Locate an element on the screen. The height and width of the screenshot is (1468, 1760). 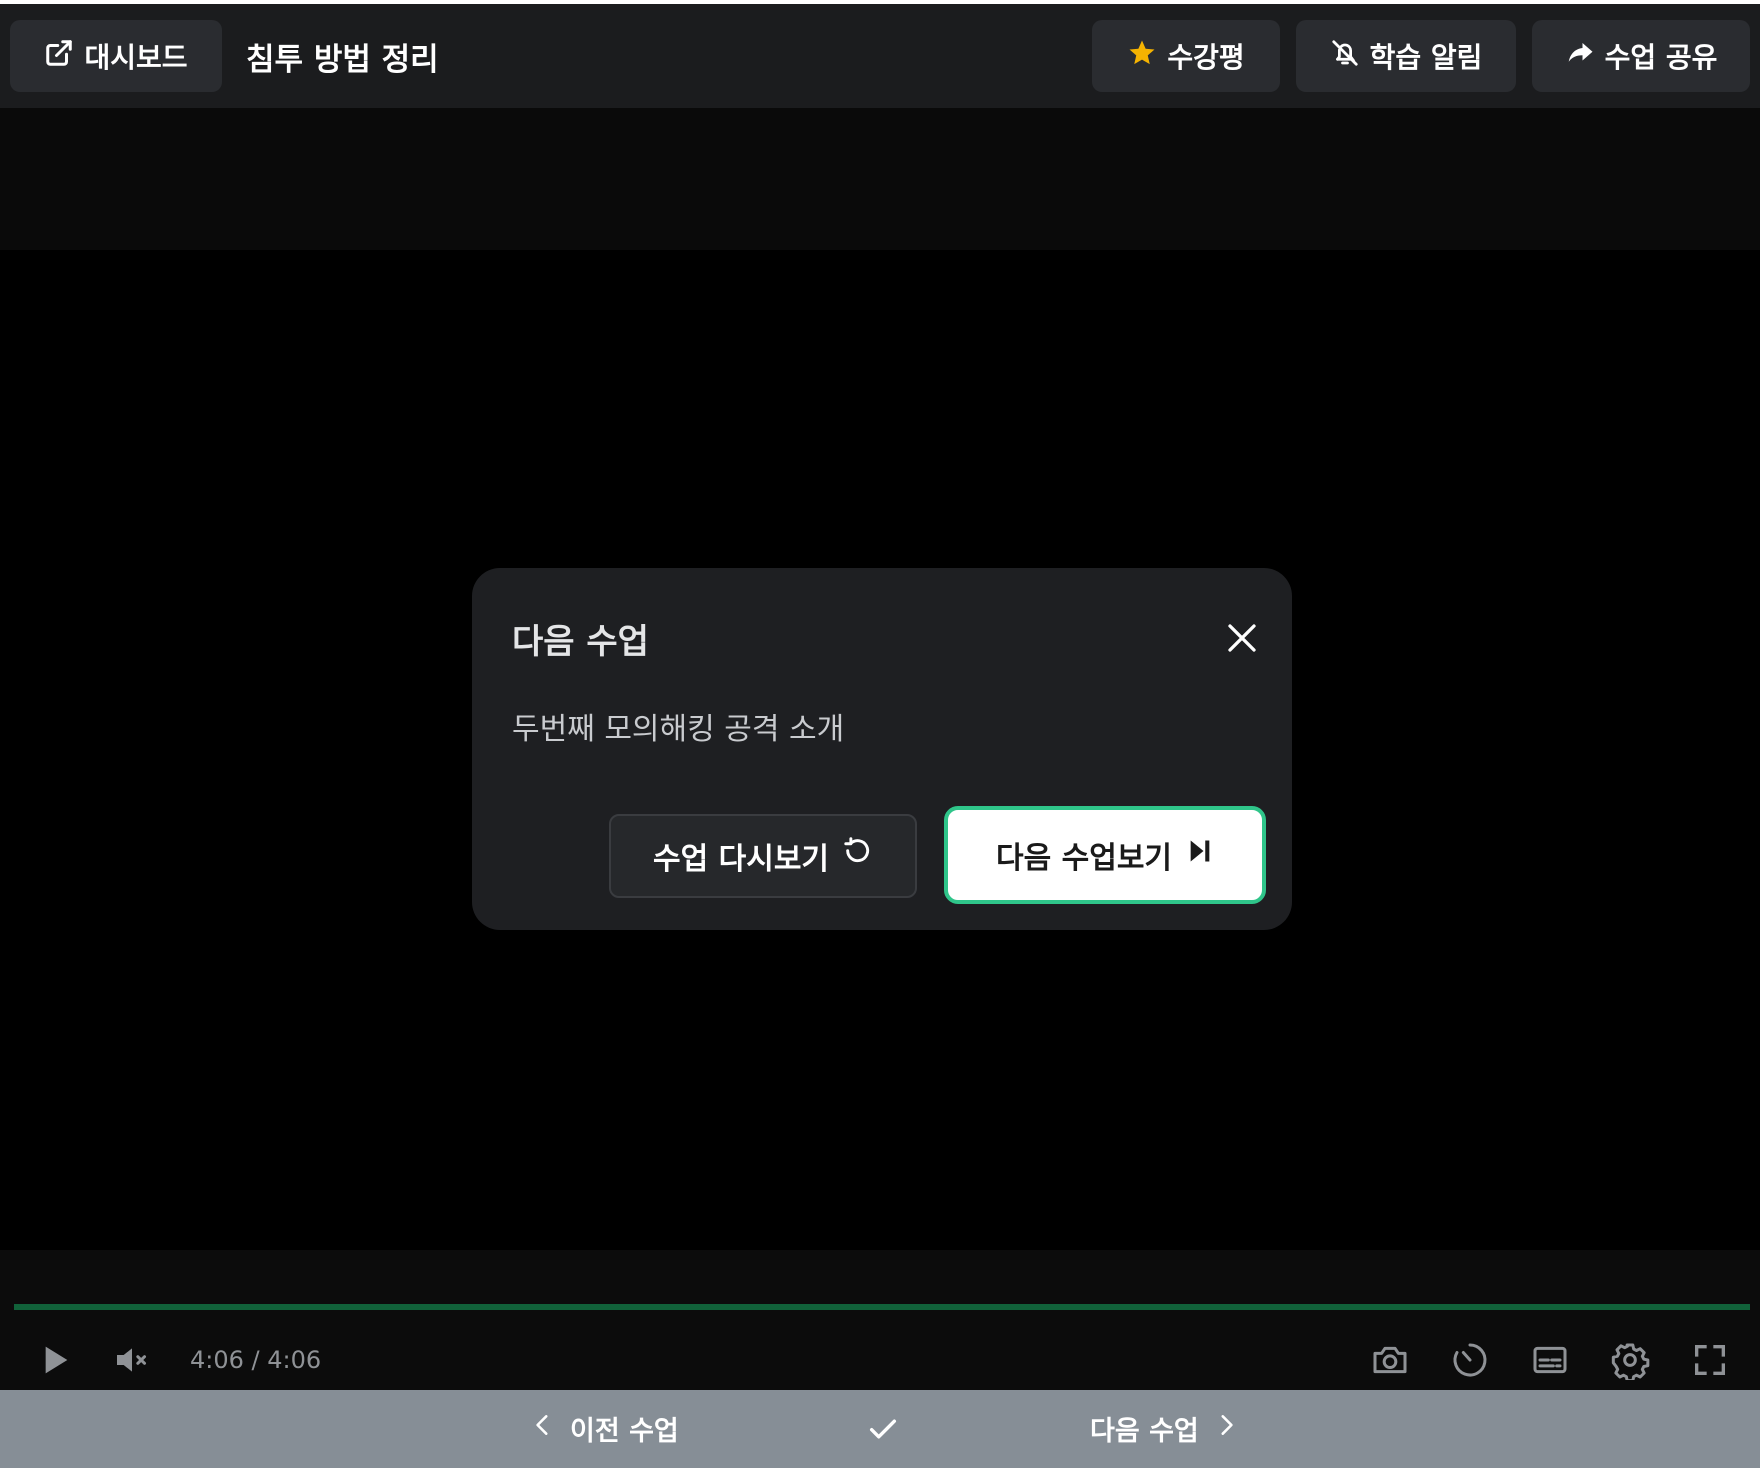
video-top-area is located at coordinates (880, 179).